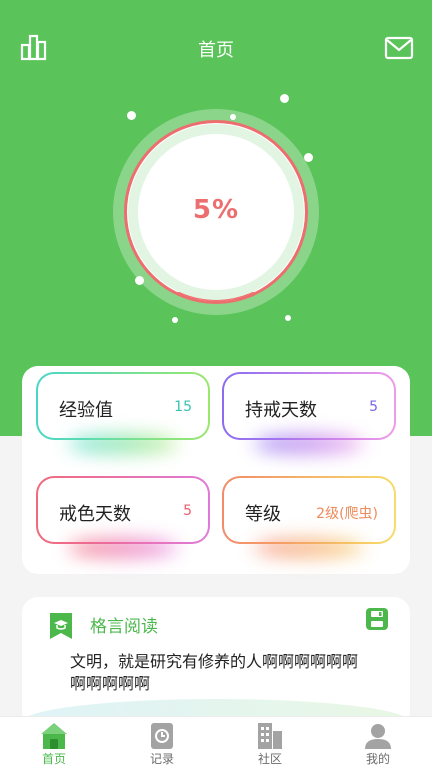  Describe the element at coordinates (216, 296) in the screenshot. I see `progress-fill` at that location.